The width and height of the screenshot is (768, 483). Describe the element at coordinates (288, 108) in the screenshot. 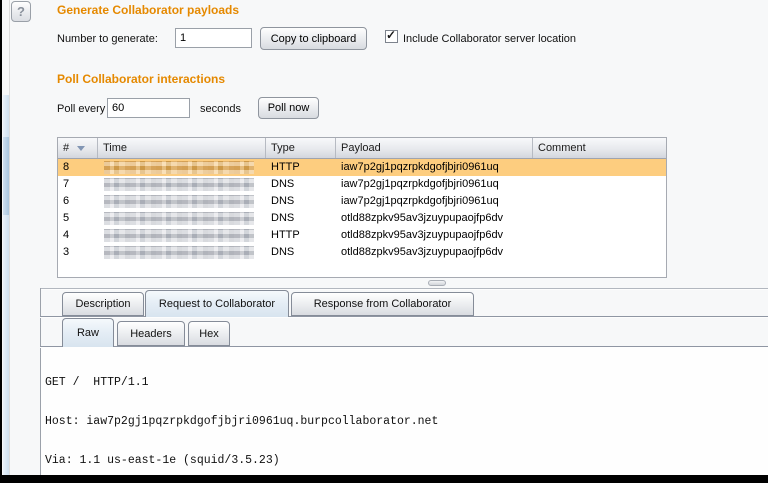

I see `poll-now-button: Poll now` at that location.